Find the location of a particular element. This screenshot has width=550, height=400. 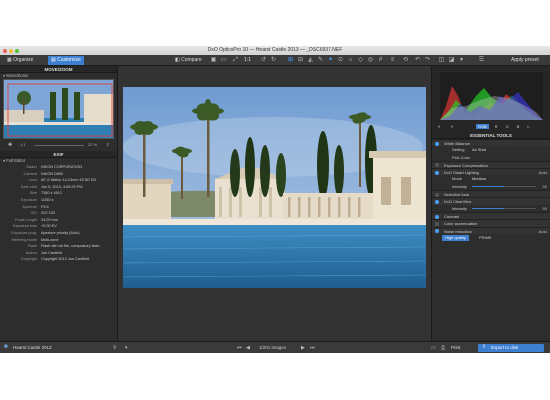

undo-icon: ↶ is located at coordinates (417, 60).